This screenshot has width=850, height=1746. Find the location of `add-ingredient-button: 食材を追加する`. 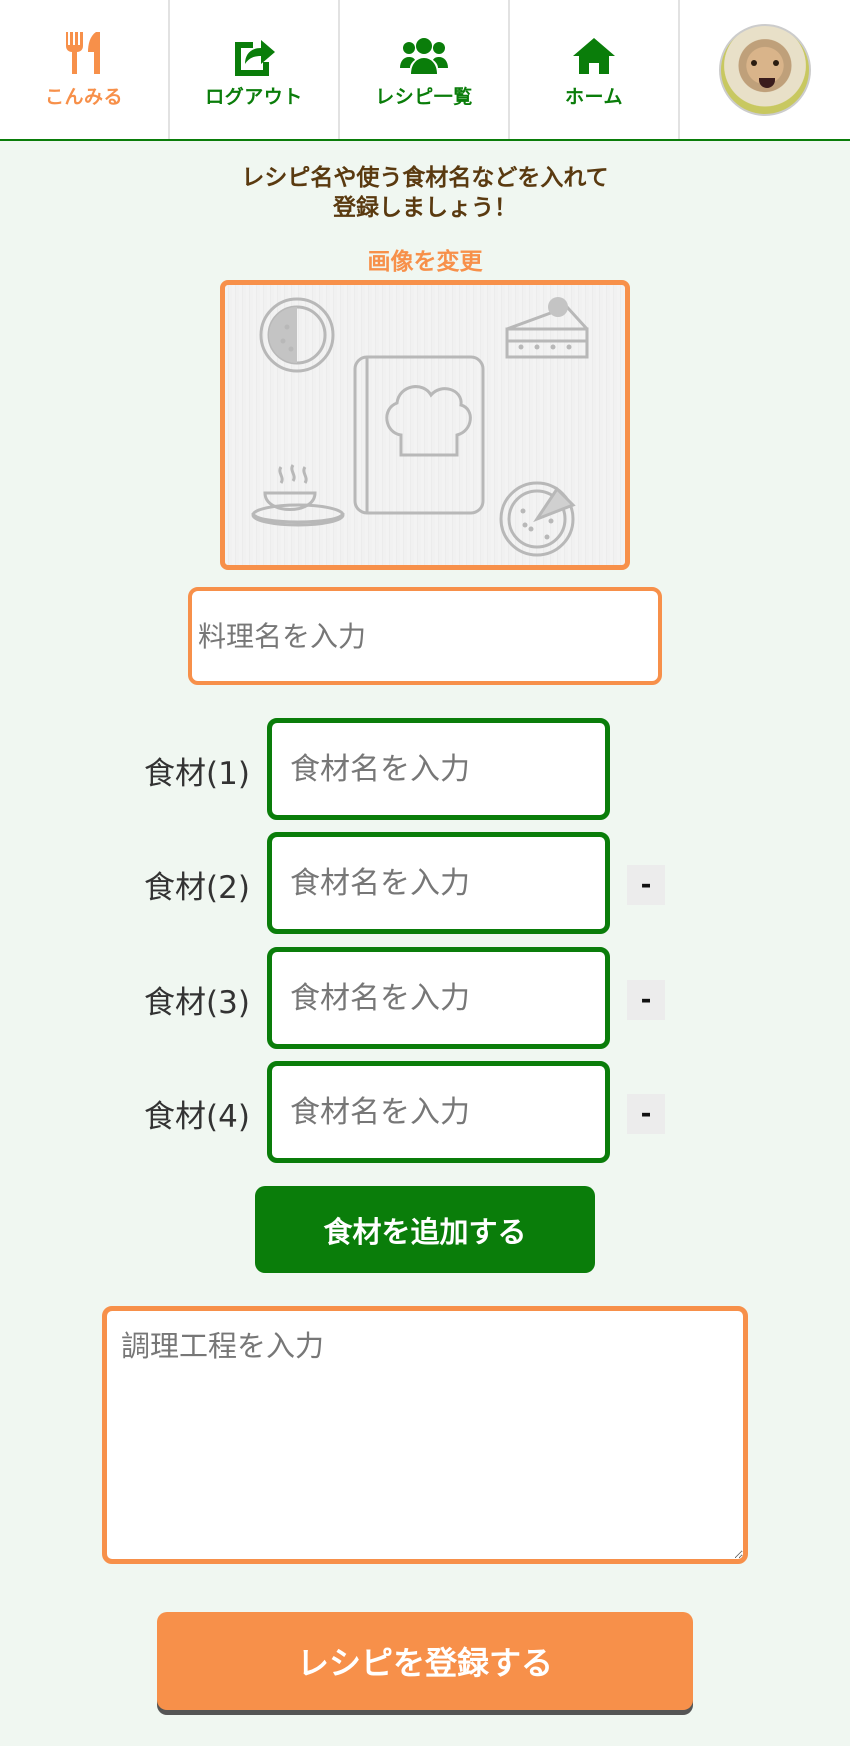

add-ingredient-button: 食材を追加する is located at coordinates (425, 1229).